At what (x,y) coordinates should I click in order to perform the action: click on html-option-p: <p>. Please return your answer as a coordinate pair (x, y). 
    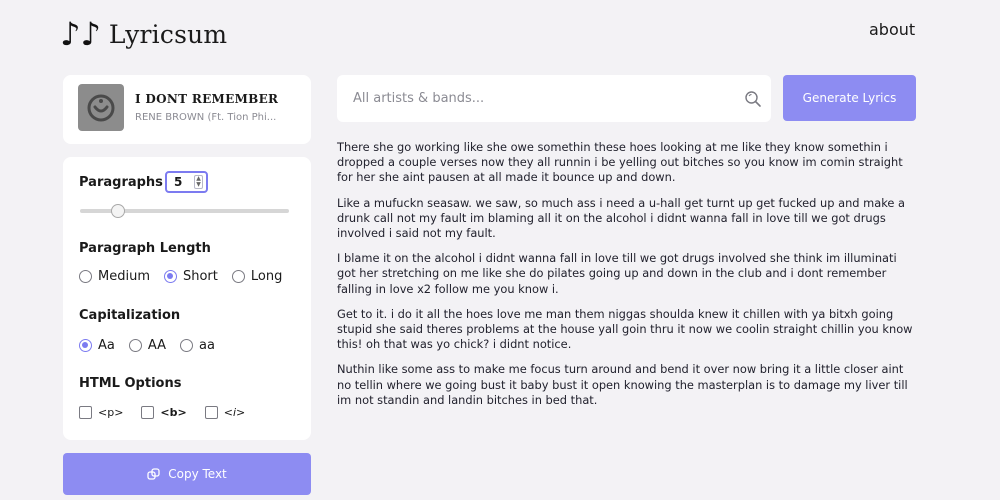
    Looking at the image, I should click on (101, 412).